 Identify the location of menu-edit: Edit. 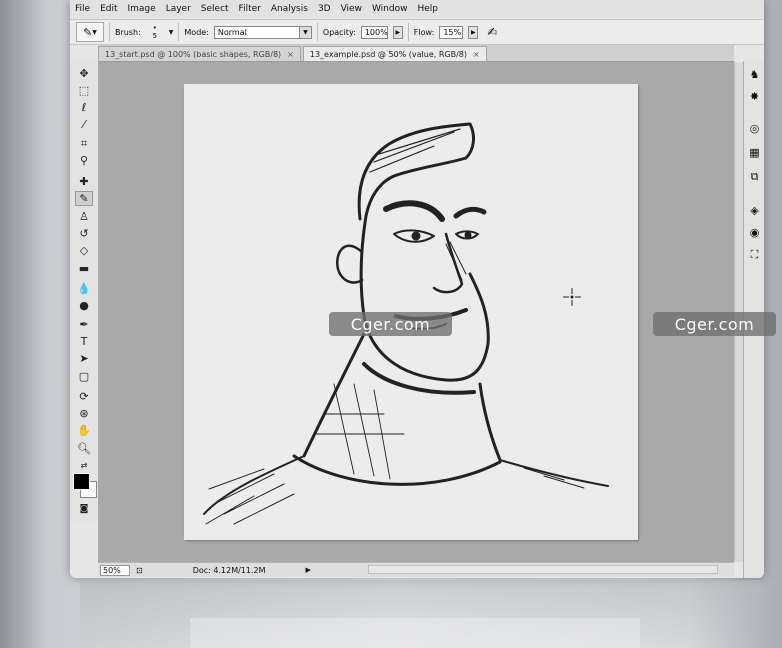
(108, 9).